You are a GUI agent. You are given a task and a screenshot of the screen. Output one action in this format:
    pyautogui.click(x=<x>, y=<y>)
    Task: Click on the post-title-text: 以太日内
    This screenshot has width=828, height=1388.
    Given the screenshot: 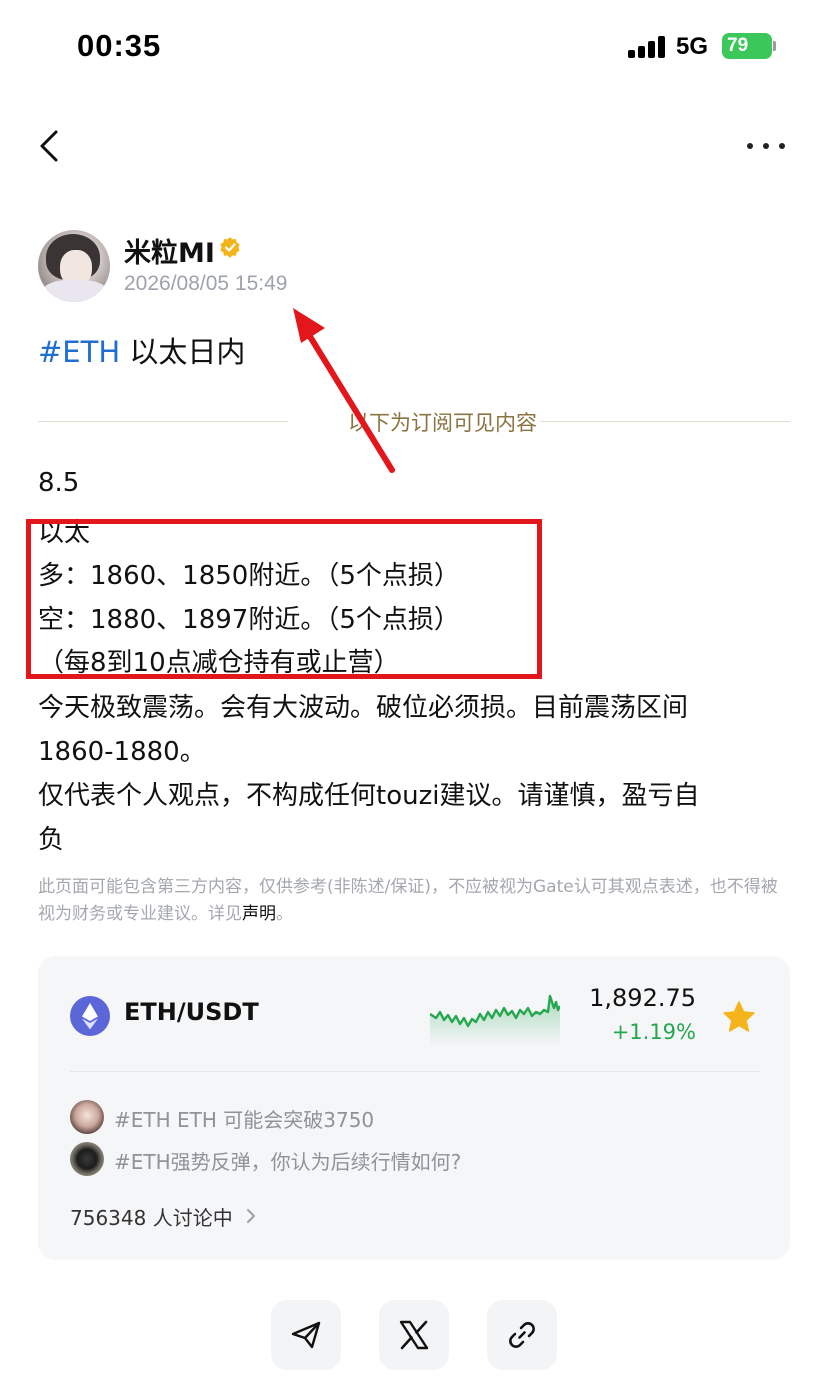 What is the action you would take?
    pyautogui.click(x=183, y=352)
    